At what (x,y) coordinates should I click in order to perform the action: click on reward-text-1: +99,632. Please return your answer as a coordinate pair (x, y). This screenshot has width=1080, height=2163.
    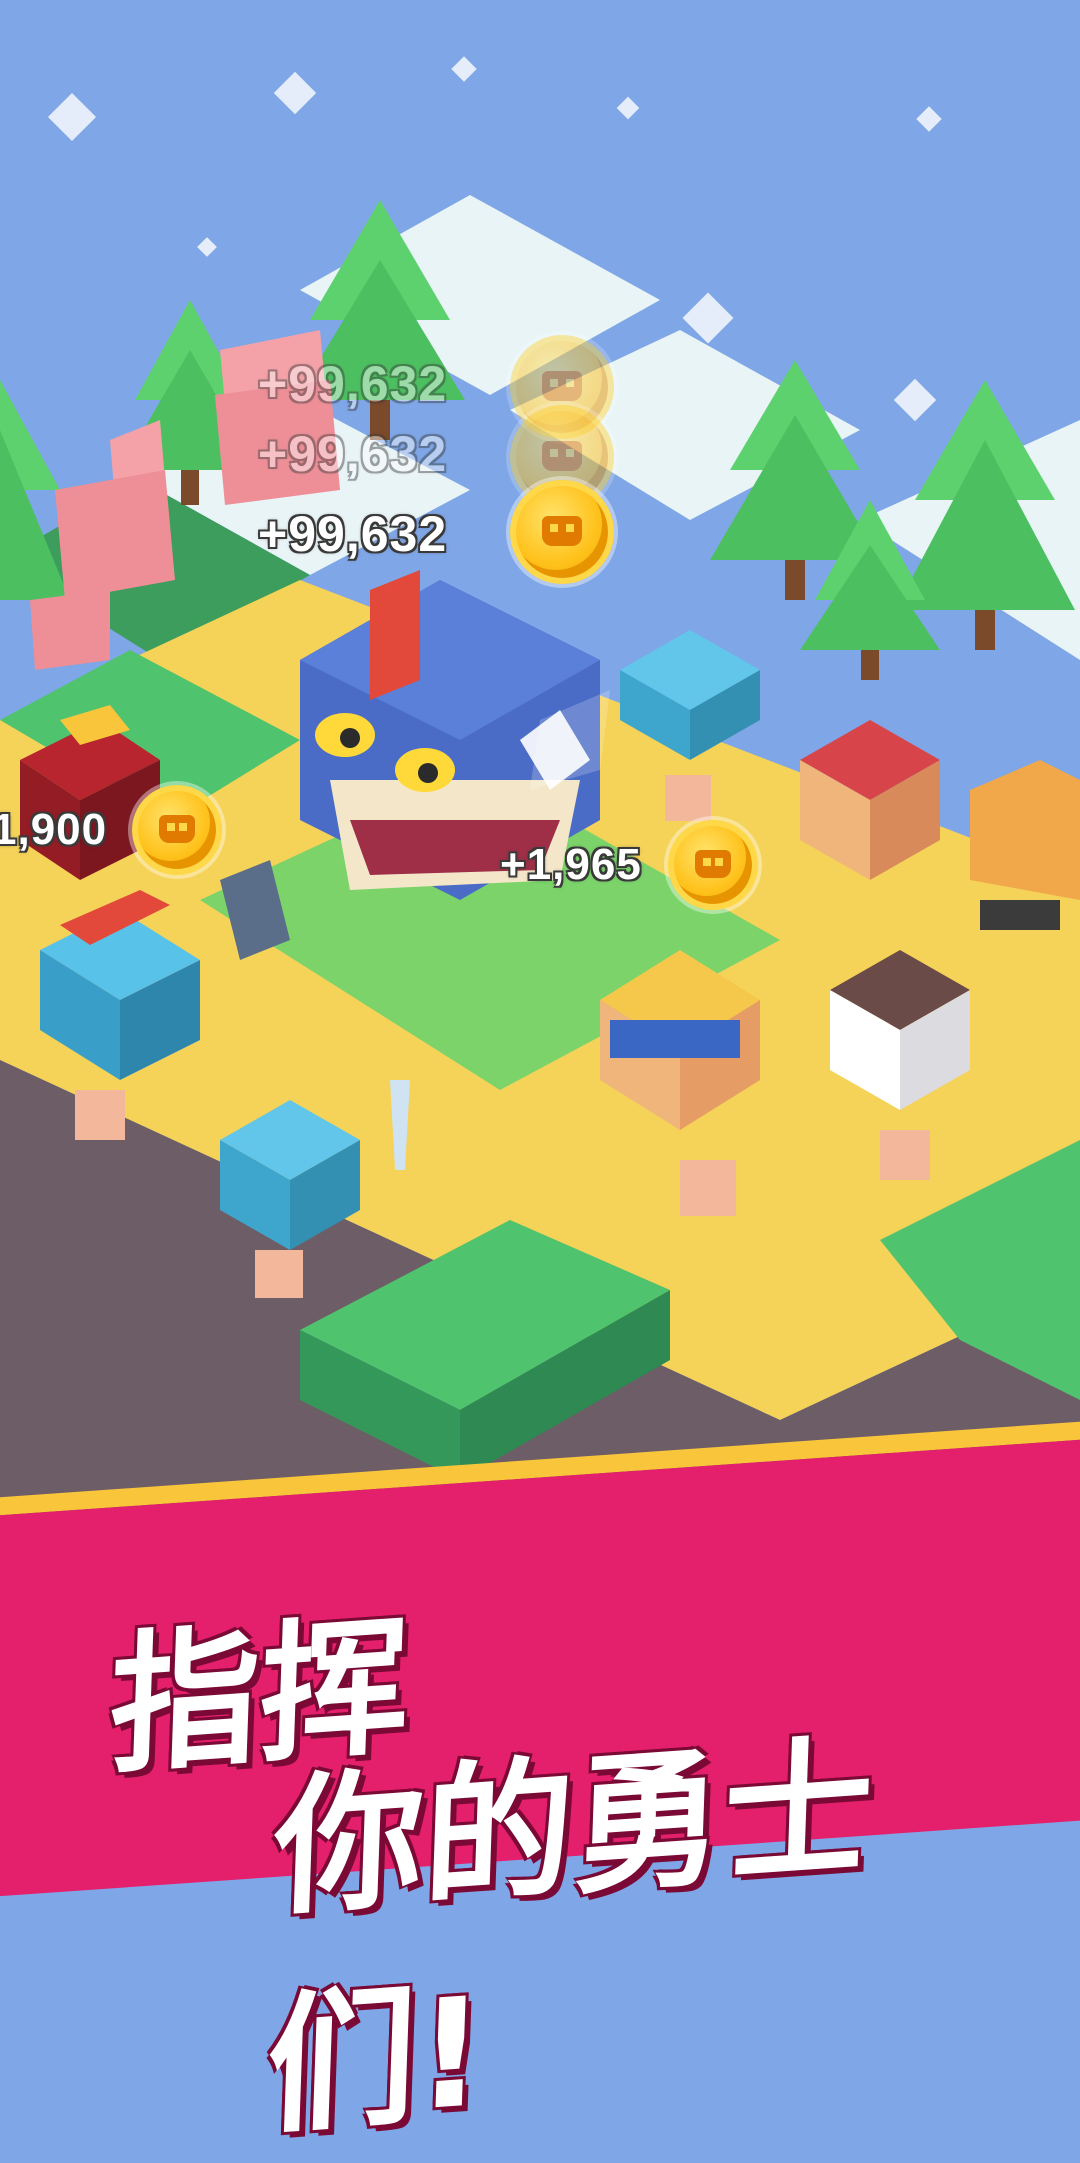
    Looking at the image, I should click on (353, 384).